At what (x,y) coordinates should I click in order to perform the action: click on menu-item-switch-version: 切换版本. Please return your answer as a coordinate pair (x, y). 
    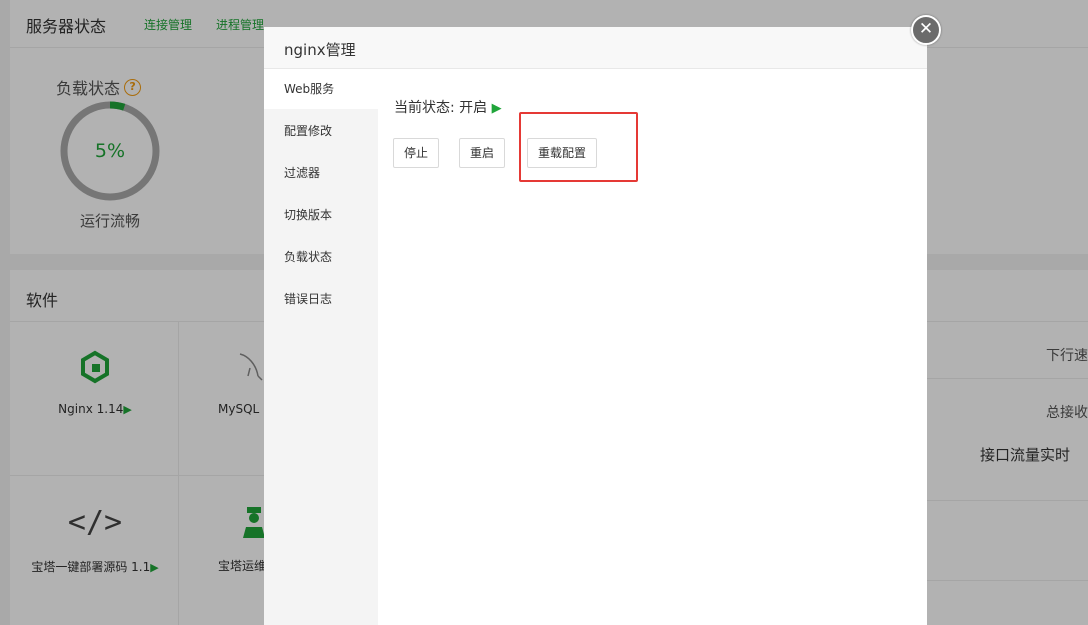
    Looking at the image, I should click on (321, 215).